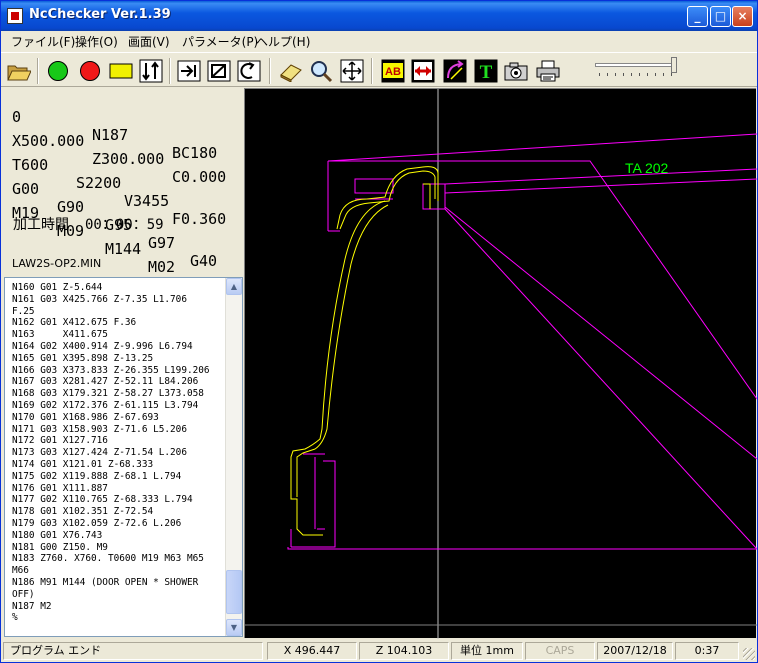 This screenshot has height=663, width=758. What do you see at coordinates (118, 406) in the screenshot?
I see `code-line: N169 G02 X172.376 Z-61.115 L3.794` at bounding box center [118, 406].